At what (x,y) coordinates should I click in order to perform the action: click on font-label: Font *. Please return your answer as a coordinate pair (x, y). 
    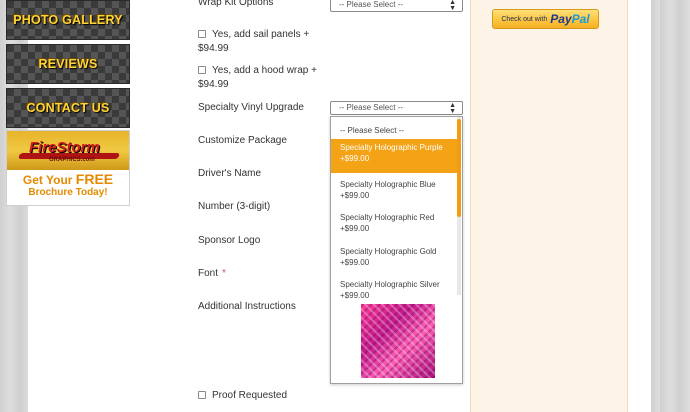
    Looking at the image, I should click on (212, 273).